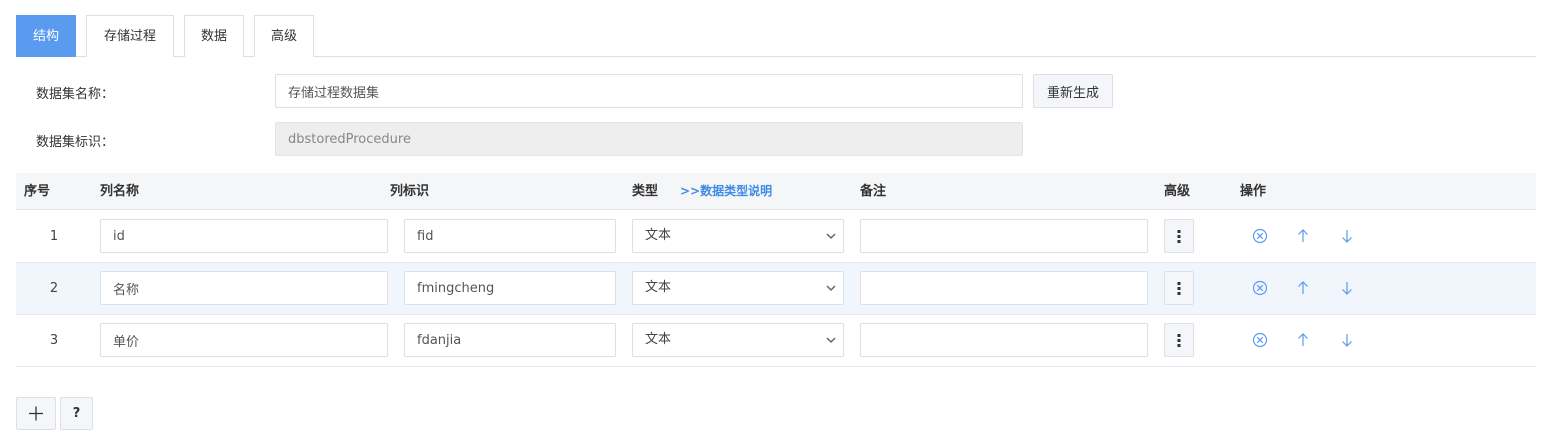  What do you see at coordinates (776, 191) in the screenshot?
I see `table-header: 序号 列名称 列标识 类型 >>数据类型说明 备注 高级 操作` at bounding box center [776, 191].